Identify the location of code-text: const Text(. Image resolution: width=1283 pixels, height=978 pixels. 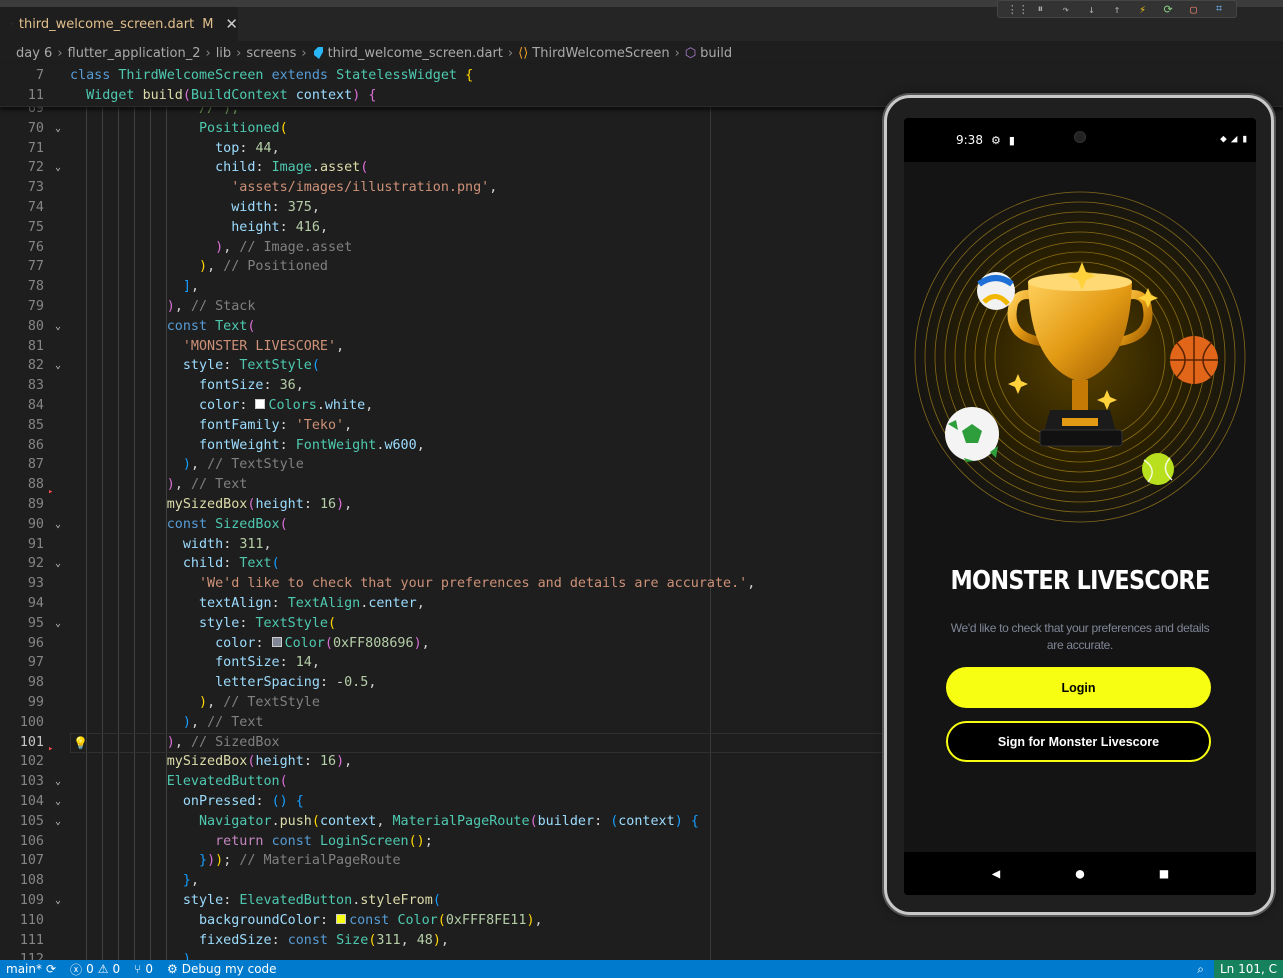
(211, 326).